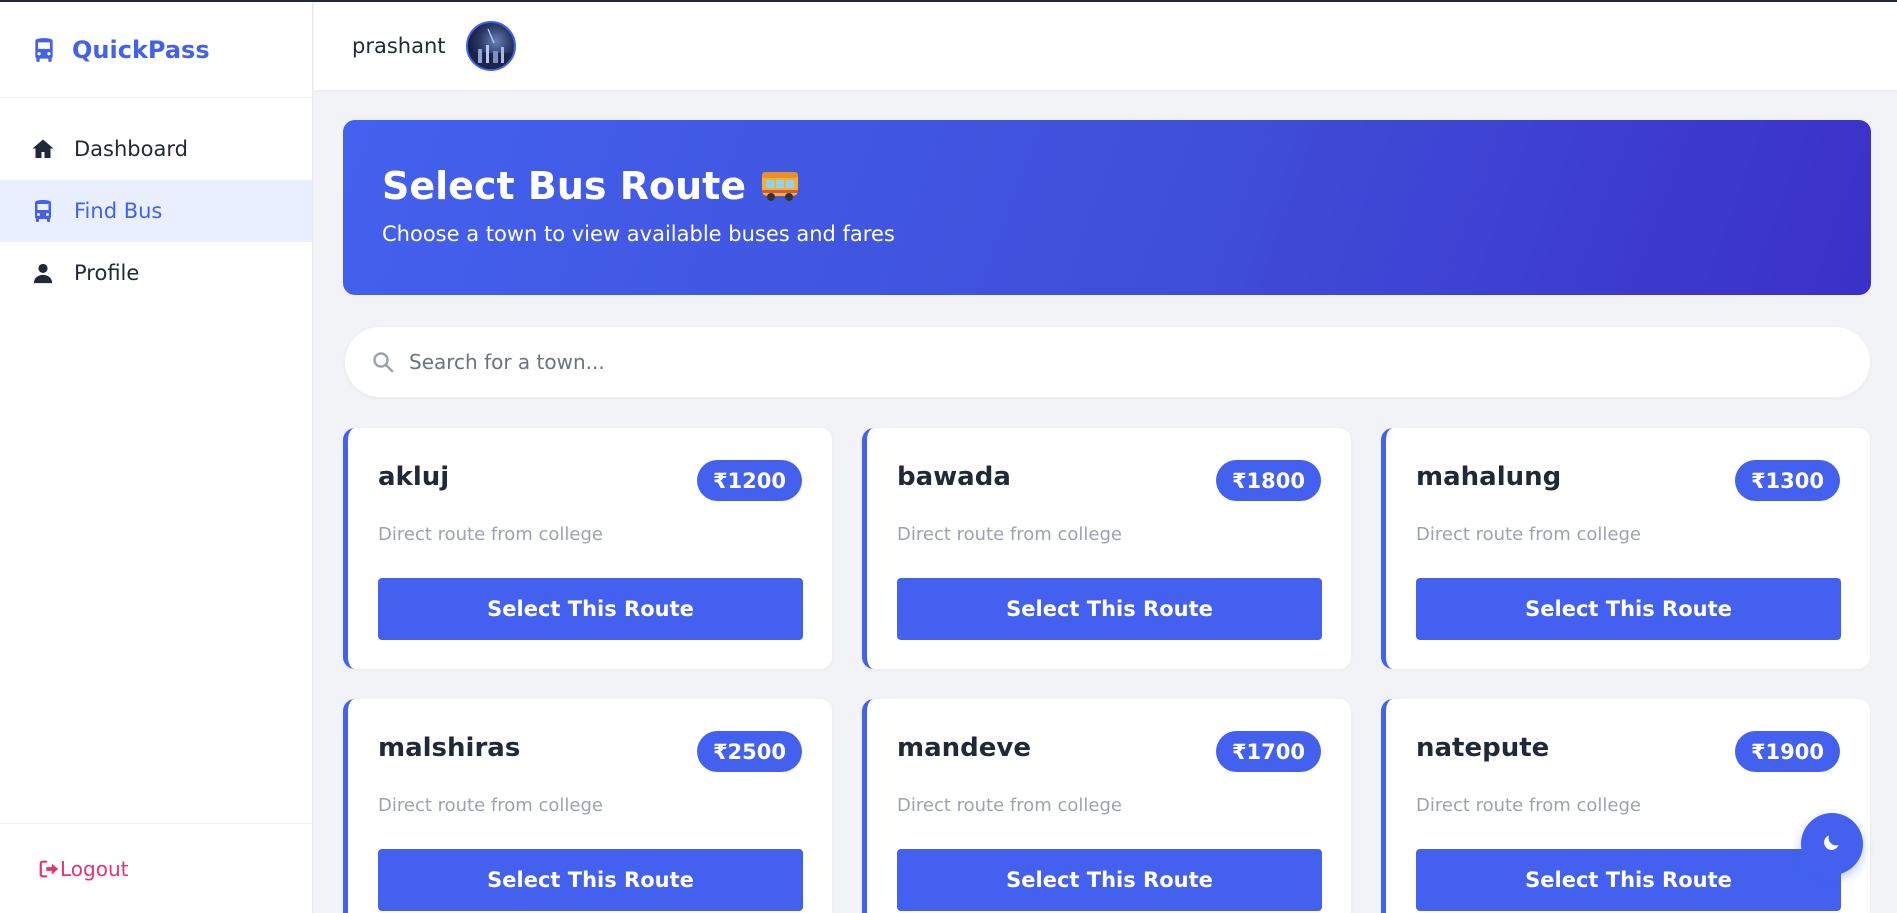 Image resolution: width=1897 pixels, height=913 pixels. Describe the element at coordinates (131, 149) in the screenshot. I see `sidebar-item-label: Dashboard` at that location.